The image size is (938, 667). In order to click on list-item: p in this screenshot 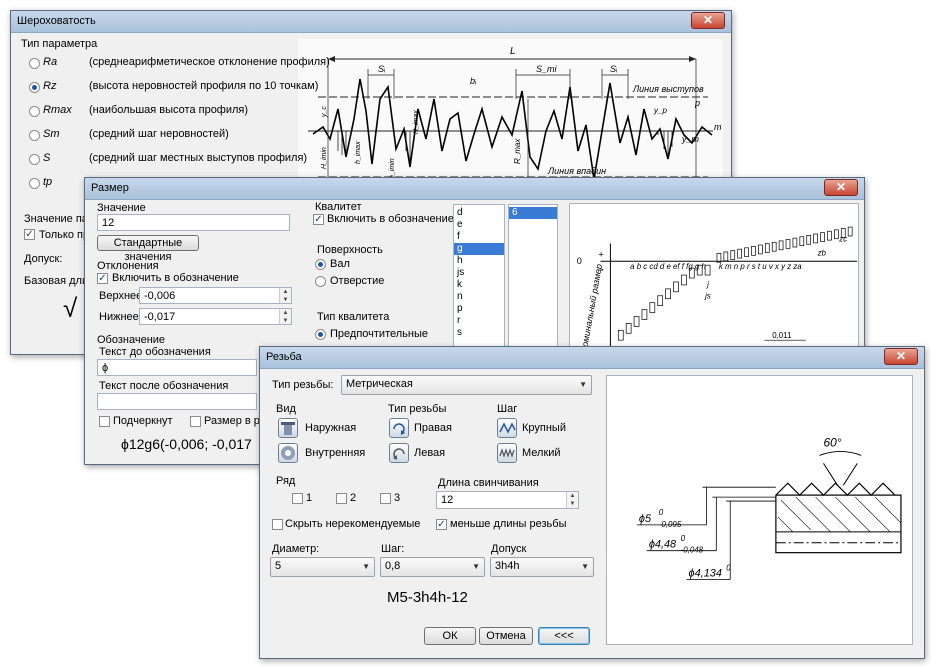, I will do `click(479, 309)`.